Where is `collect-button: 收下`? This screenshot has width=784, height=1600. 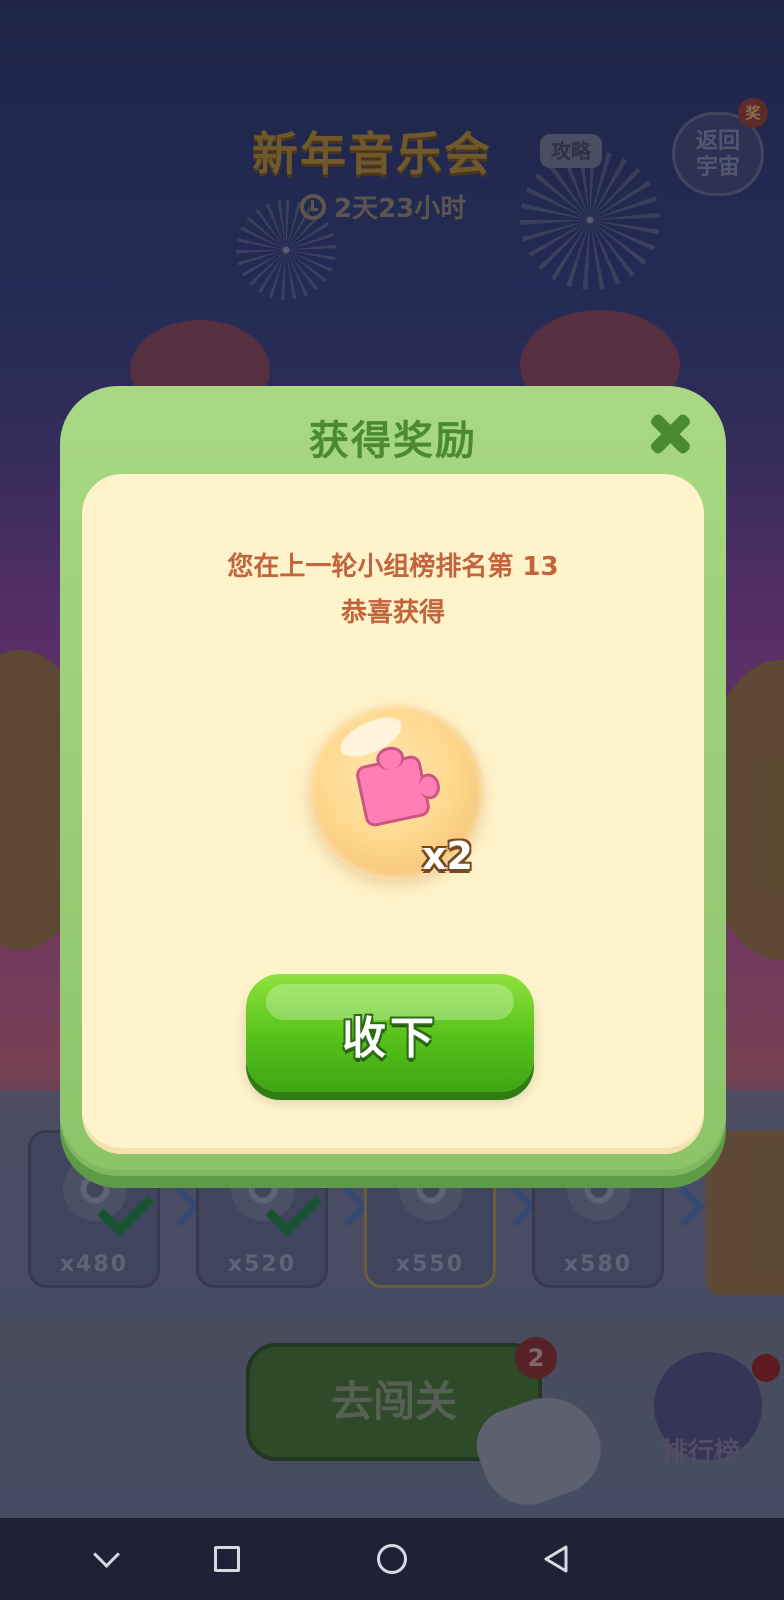 collect-button: 收下 is located at coordinates (390, 1033).